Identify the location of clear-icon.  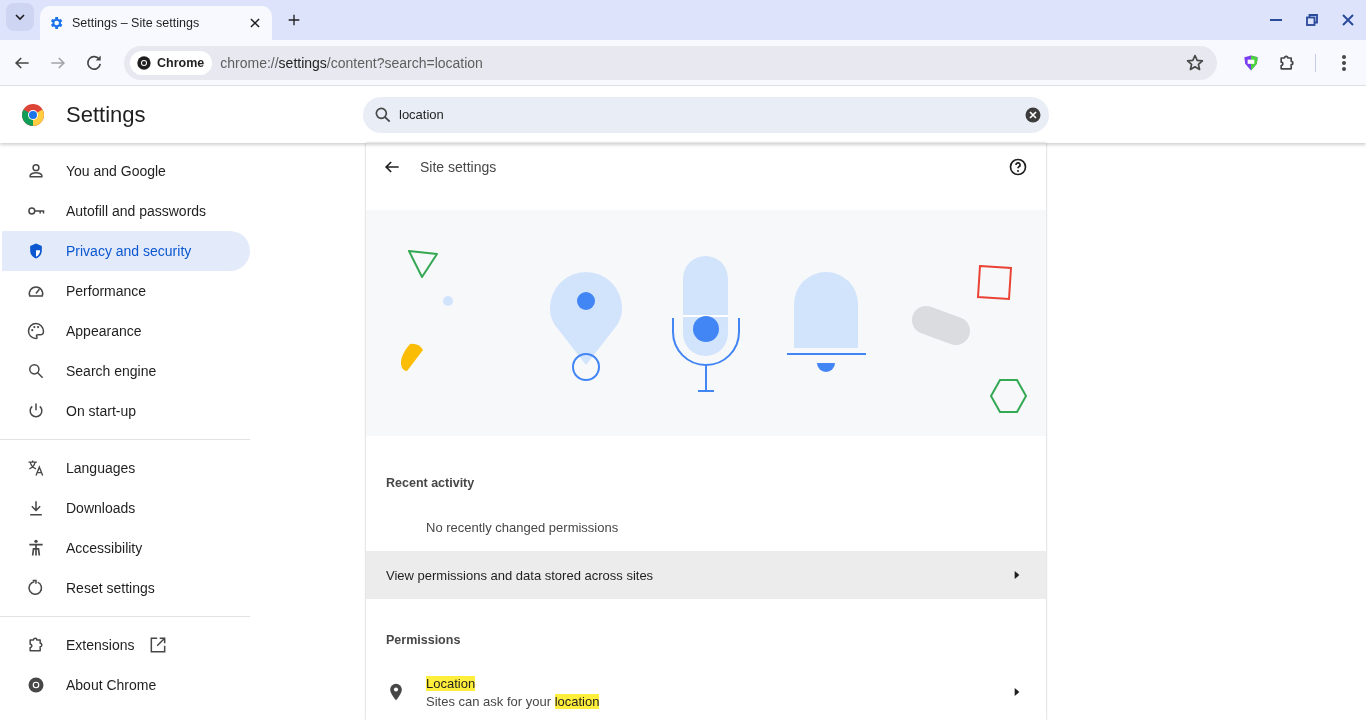
(1033, 114).